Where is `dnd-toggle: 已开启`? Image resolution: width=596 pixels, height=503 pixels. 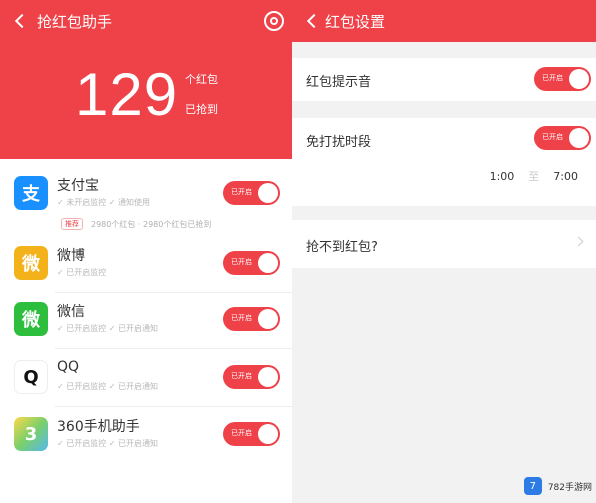
dnd-toggle: 已开启 is located at coordinates (562, 138).